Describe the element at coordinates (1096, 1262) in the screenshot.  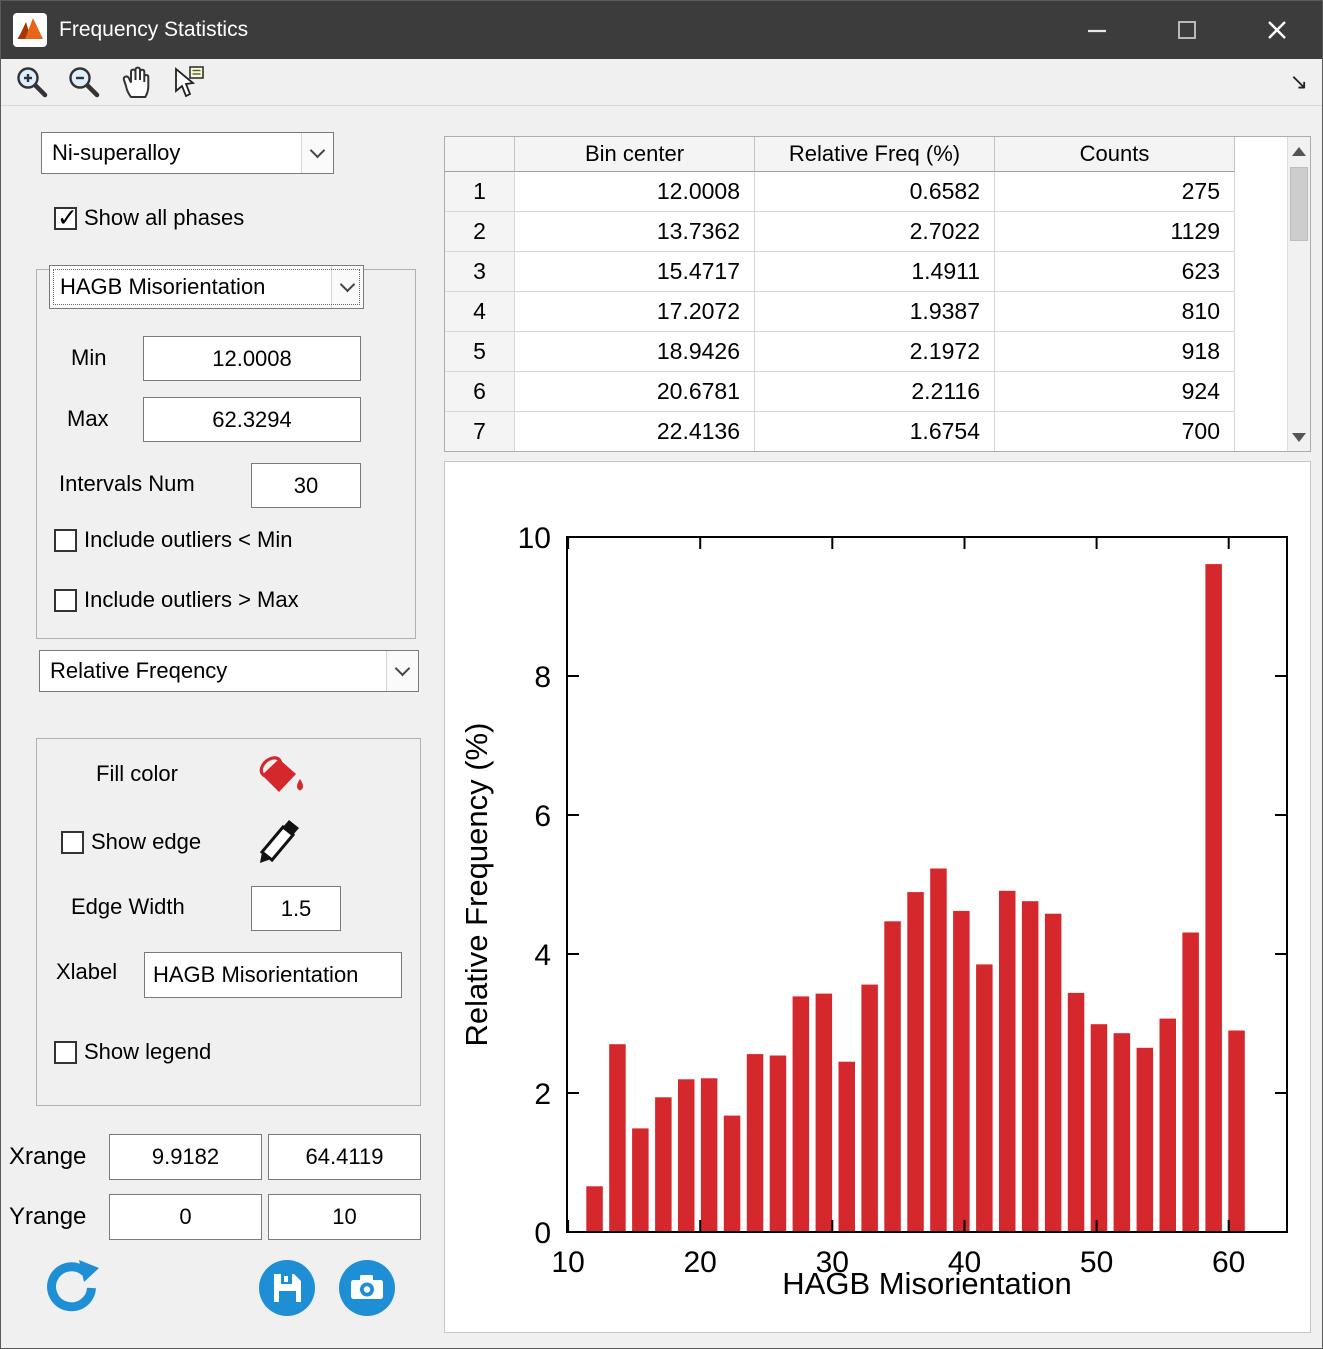
I see `svg-text: 50` at that location.